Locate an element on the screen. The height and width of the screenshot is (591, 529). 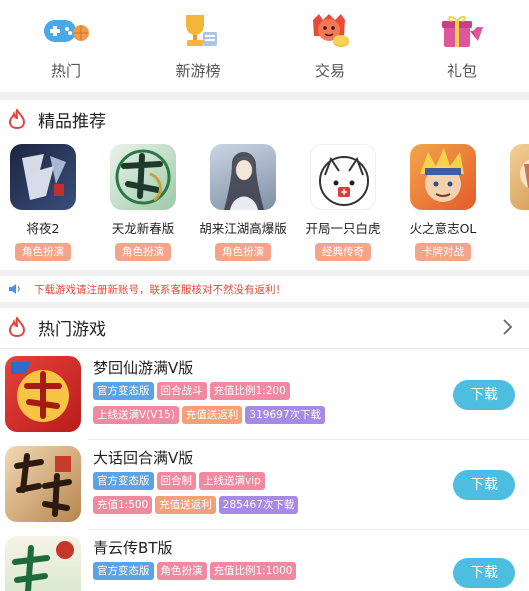
featured-item-name: 胡来江湖高爆版 is located at coordinates (243, 228).